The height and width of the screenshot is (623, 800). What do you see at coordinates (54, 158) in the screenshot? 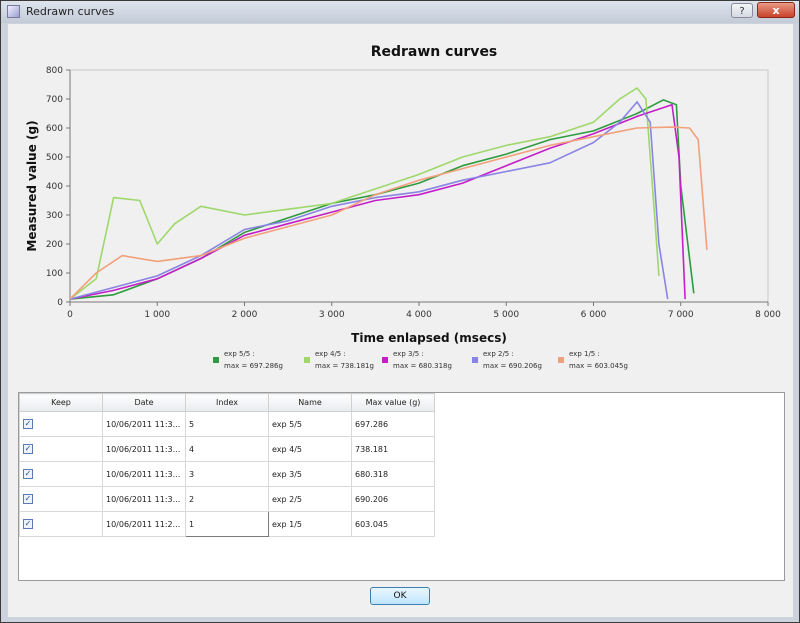
I see `y-tick-label: 500` at bounding box center [54, 158].